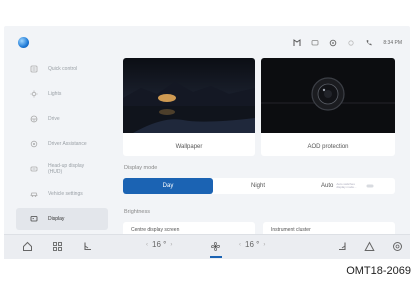 Image resolution: width=414 pixels, height=282 pixels. I want to click on passenger-seat-icon, so click(342, 246).